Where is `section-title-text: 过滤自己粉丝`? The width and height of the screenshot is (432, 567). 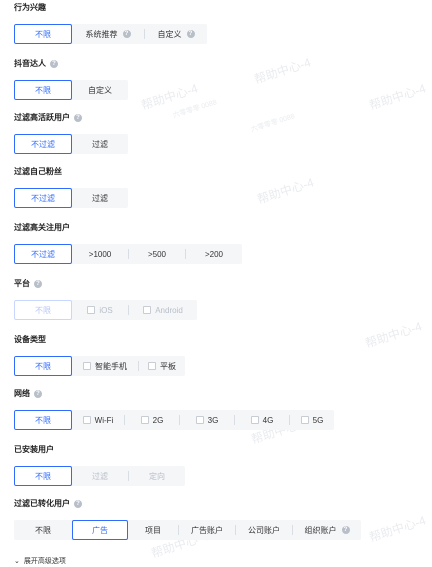 section-title-text: 过滤自己粉丝 is located at coordinates (38, 171).